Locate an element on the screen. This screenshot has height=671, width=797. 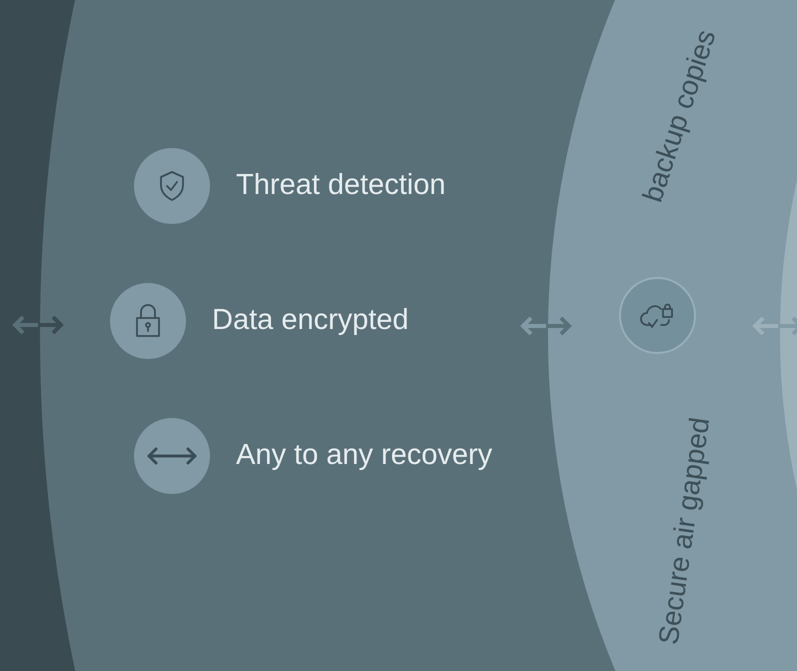
padlock-icon is located at coordinates (148, 321).